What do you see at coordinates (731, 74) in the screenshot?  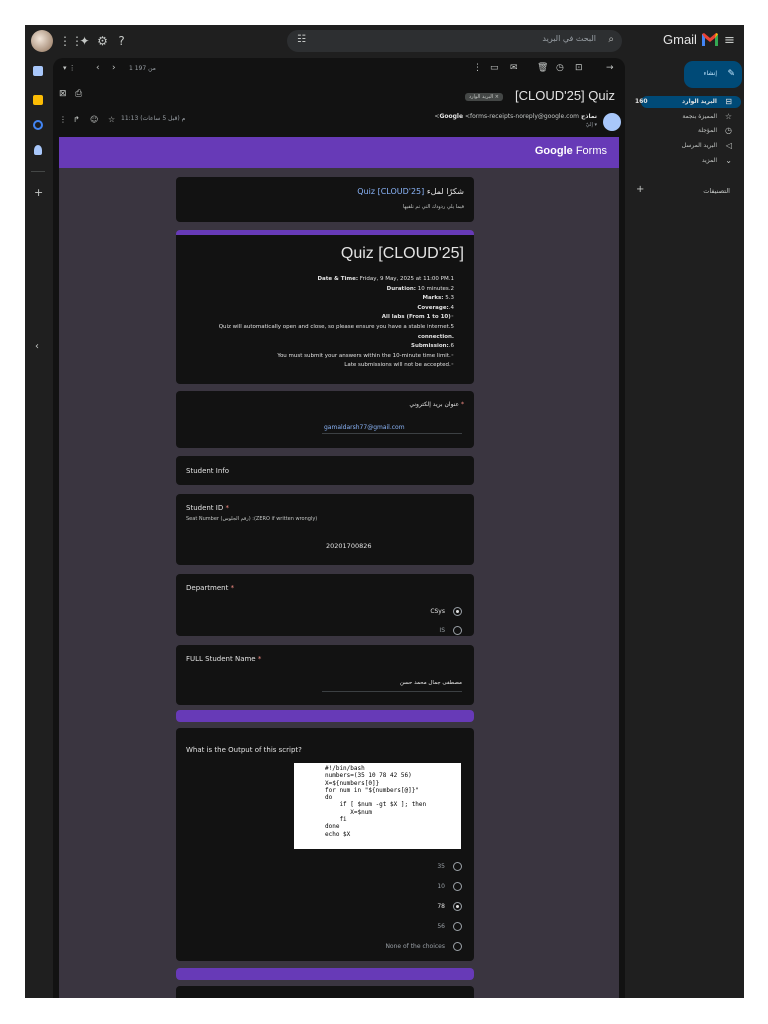 I see `compose-pencil-icon: ✎` at bounding box center [731, 74].